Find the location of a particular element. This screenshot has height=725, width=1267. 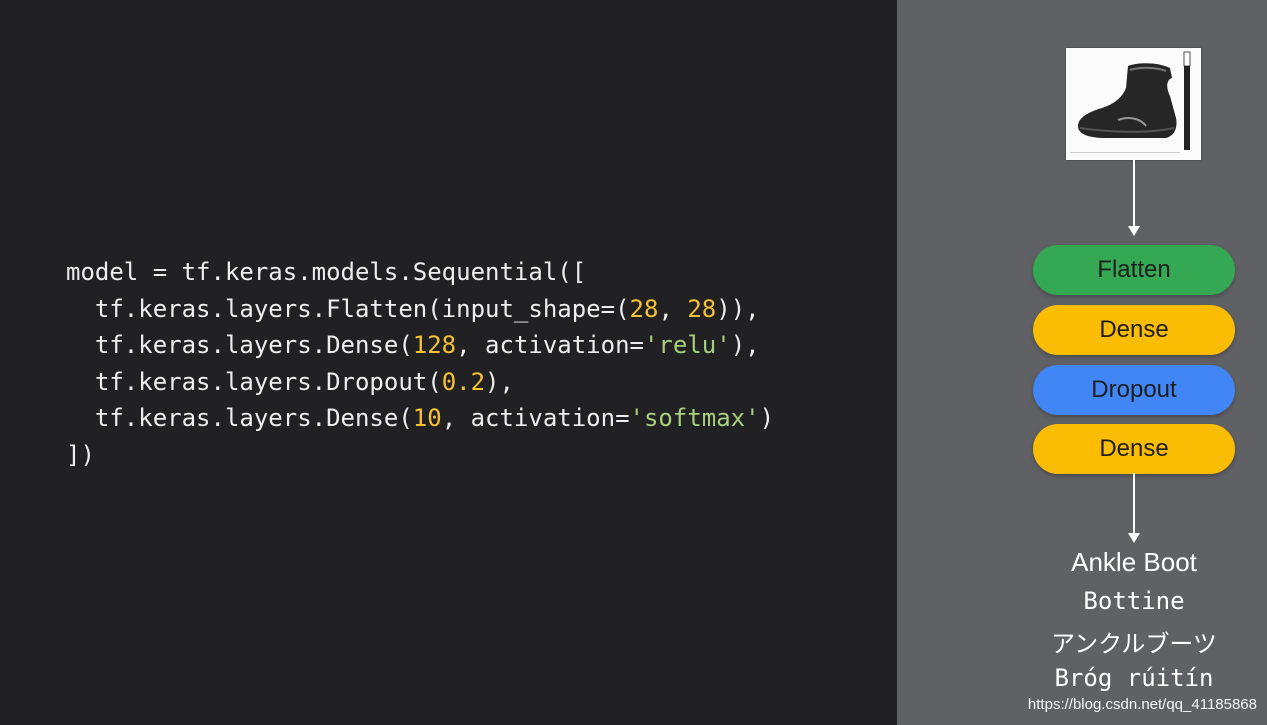

layer-flatten: Flatten is located at coordinates (1134, 270).